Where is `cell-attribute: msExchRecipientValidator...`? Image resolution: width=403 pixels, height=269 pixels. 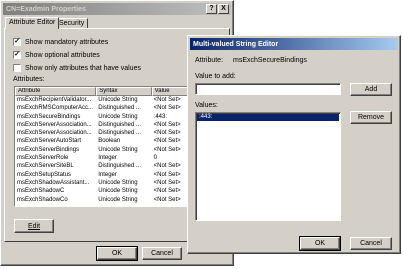
cell-attribute: msExchRecipientValidator... is located at coordinates (54, 100).